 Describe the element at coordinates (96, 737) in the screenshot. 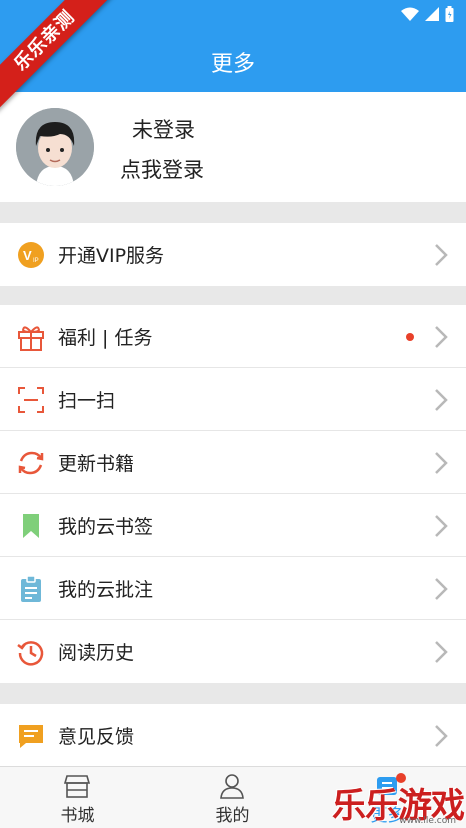

I see `feedback-label: 意见反馈` at that location.